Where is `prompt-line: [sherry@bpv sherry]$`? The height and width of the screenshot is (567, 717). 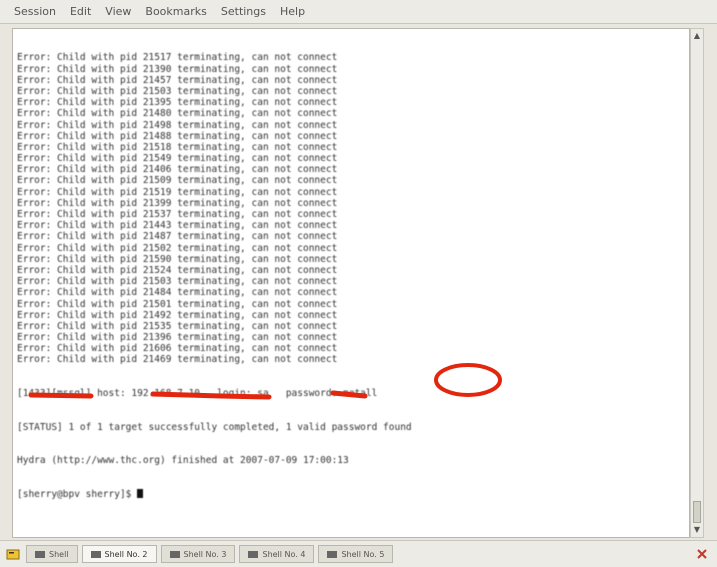 prompt-line: [sherry@bpv sherry]$ is located at coordinates (353, 494).